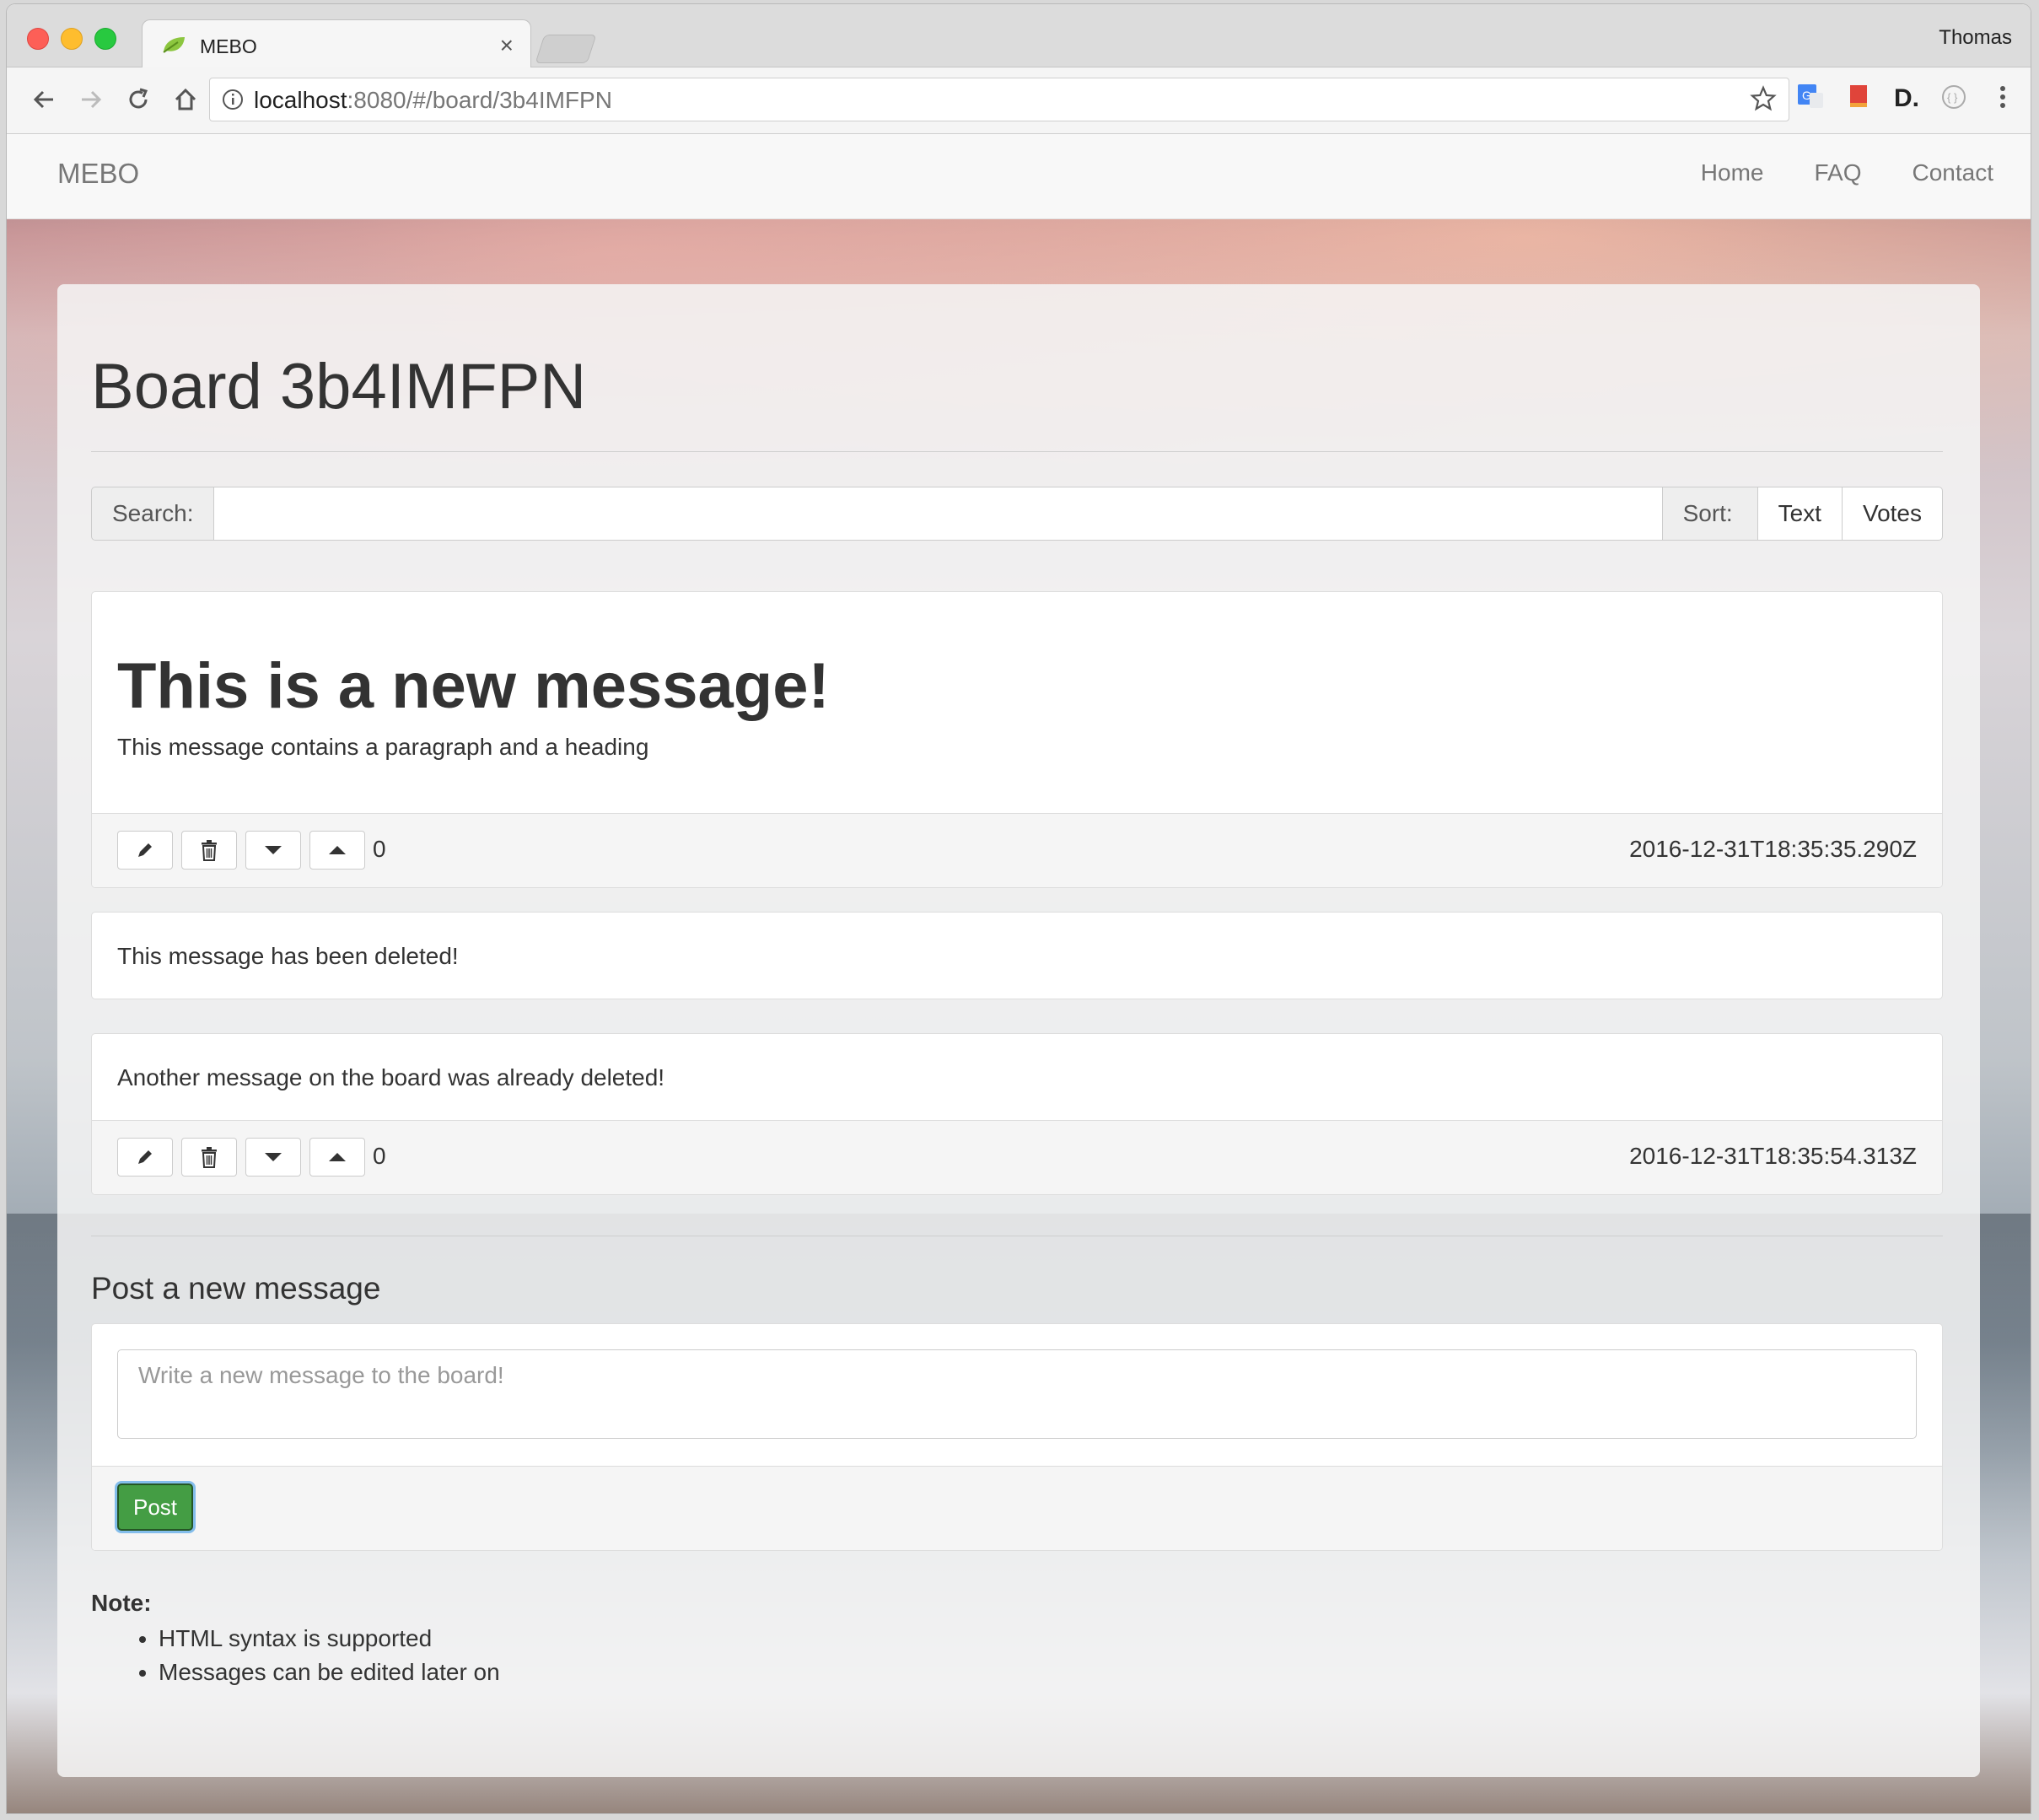 The height and width of the screenshot is (1820, 2039). What do you see at coordinates (1837, 172) in the screenshot?
I see `nav-faq: FAQ` at bounding box center [1837, 172].